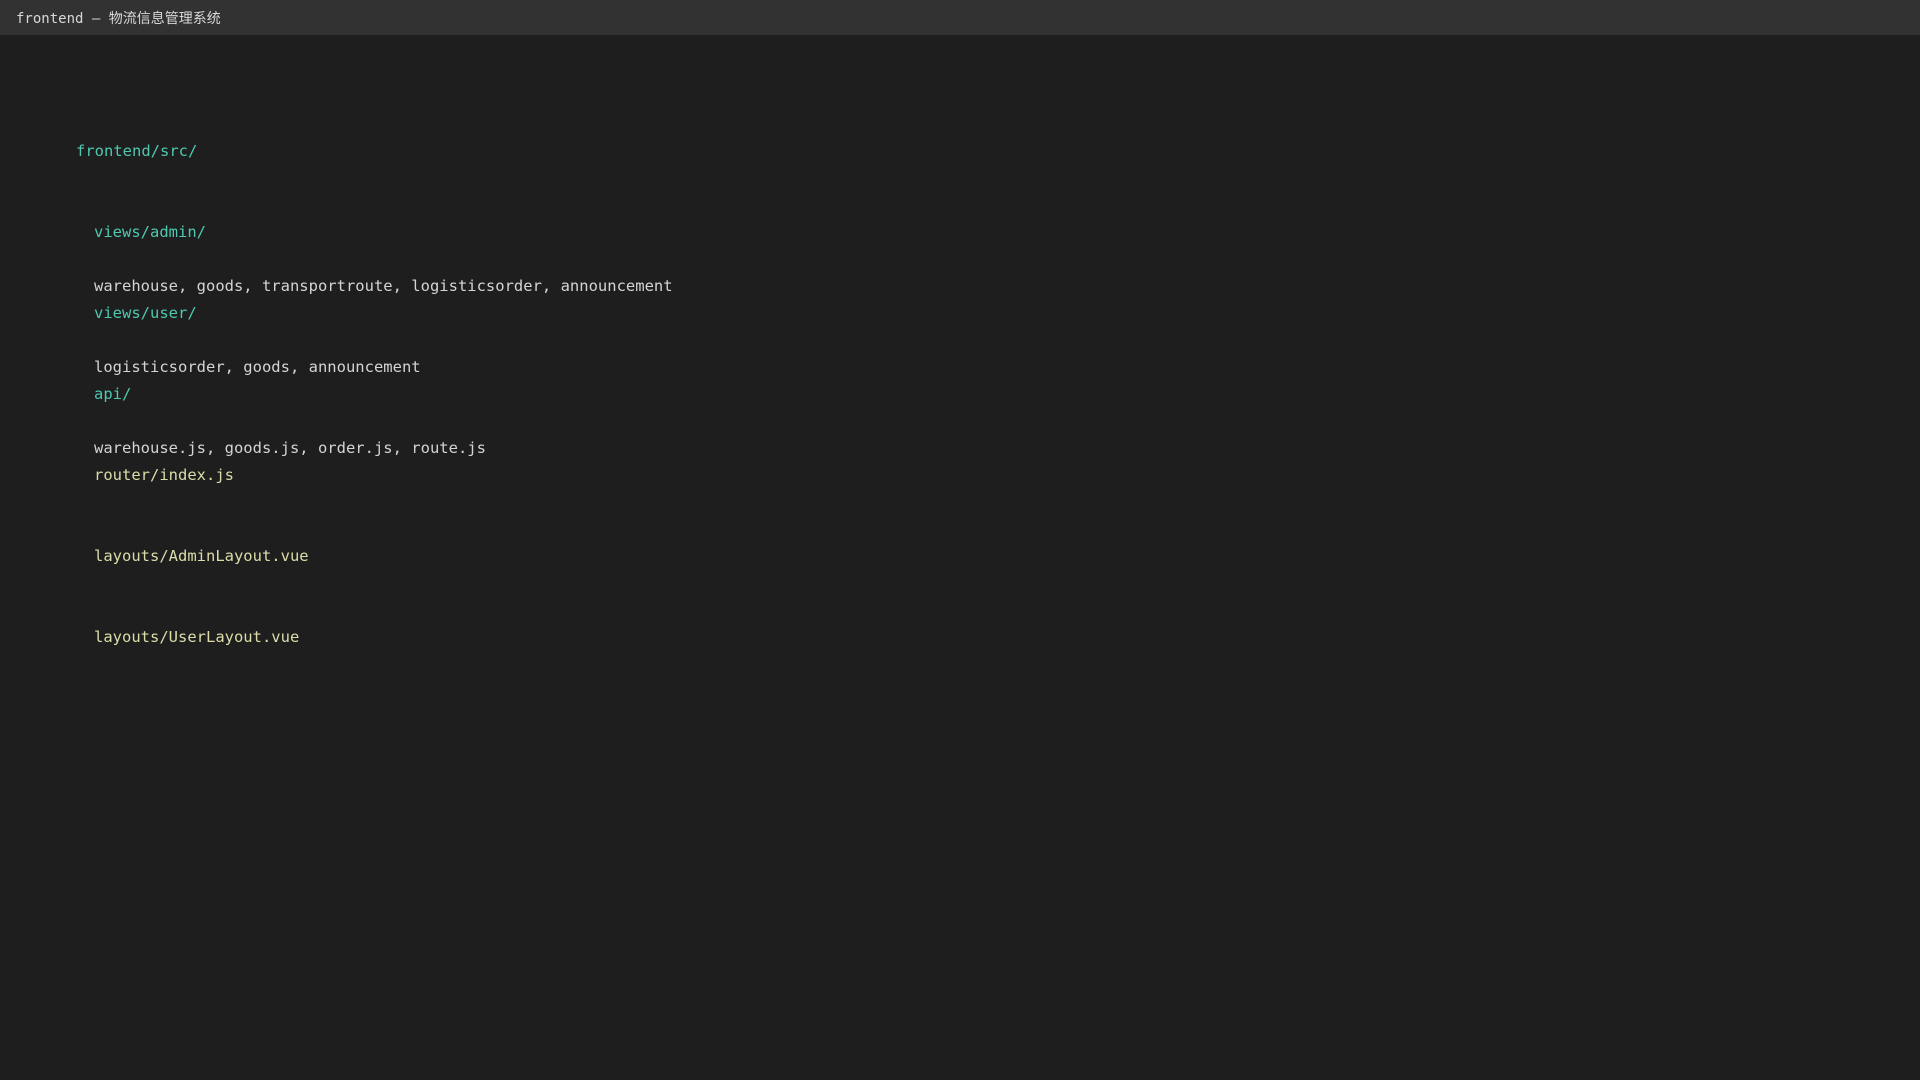 This screenshot has width=1920, height=1080. I want to click on user-views-dir-label: views/user/, so click(145, 313).